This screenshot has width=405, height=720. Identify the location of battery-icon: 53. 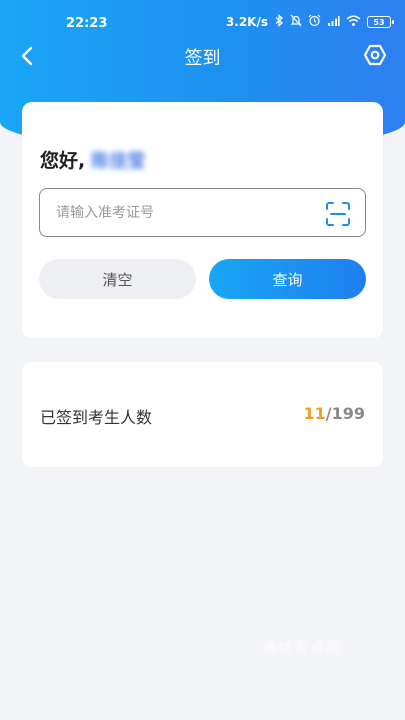
(380, 22).